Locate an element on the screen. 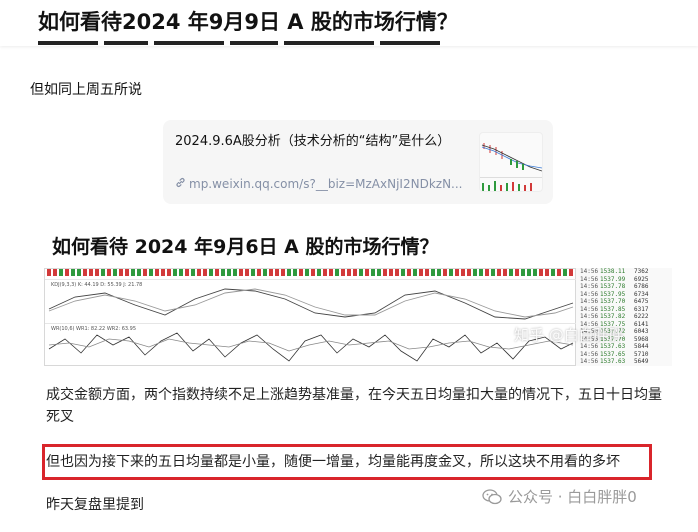 Image resolution: width=698 pixels, height=532 pixels. question-header: 如何看待2024 年9月9日 A 股的市场行情？ is located at coordinates (349, 23).